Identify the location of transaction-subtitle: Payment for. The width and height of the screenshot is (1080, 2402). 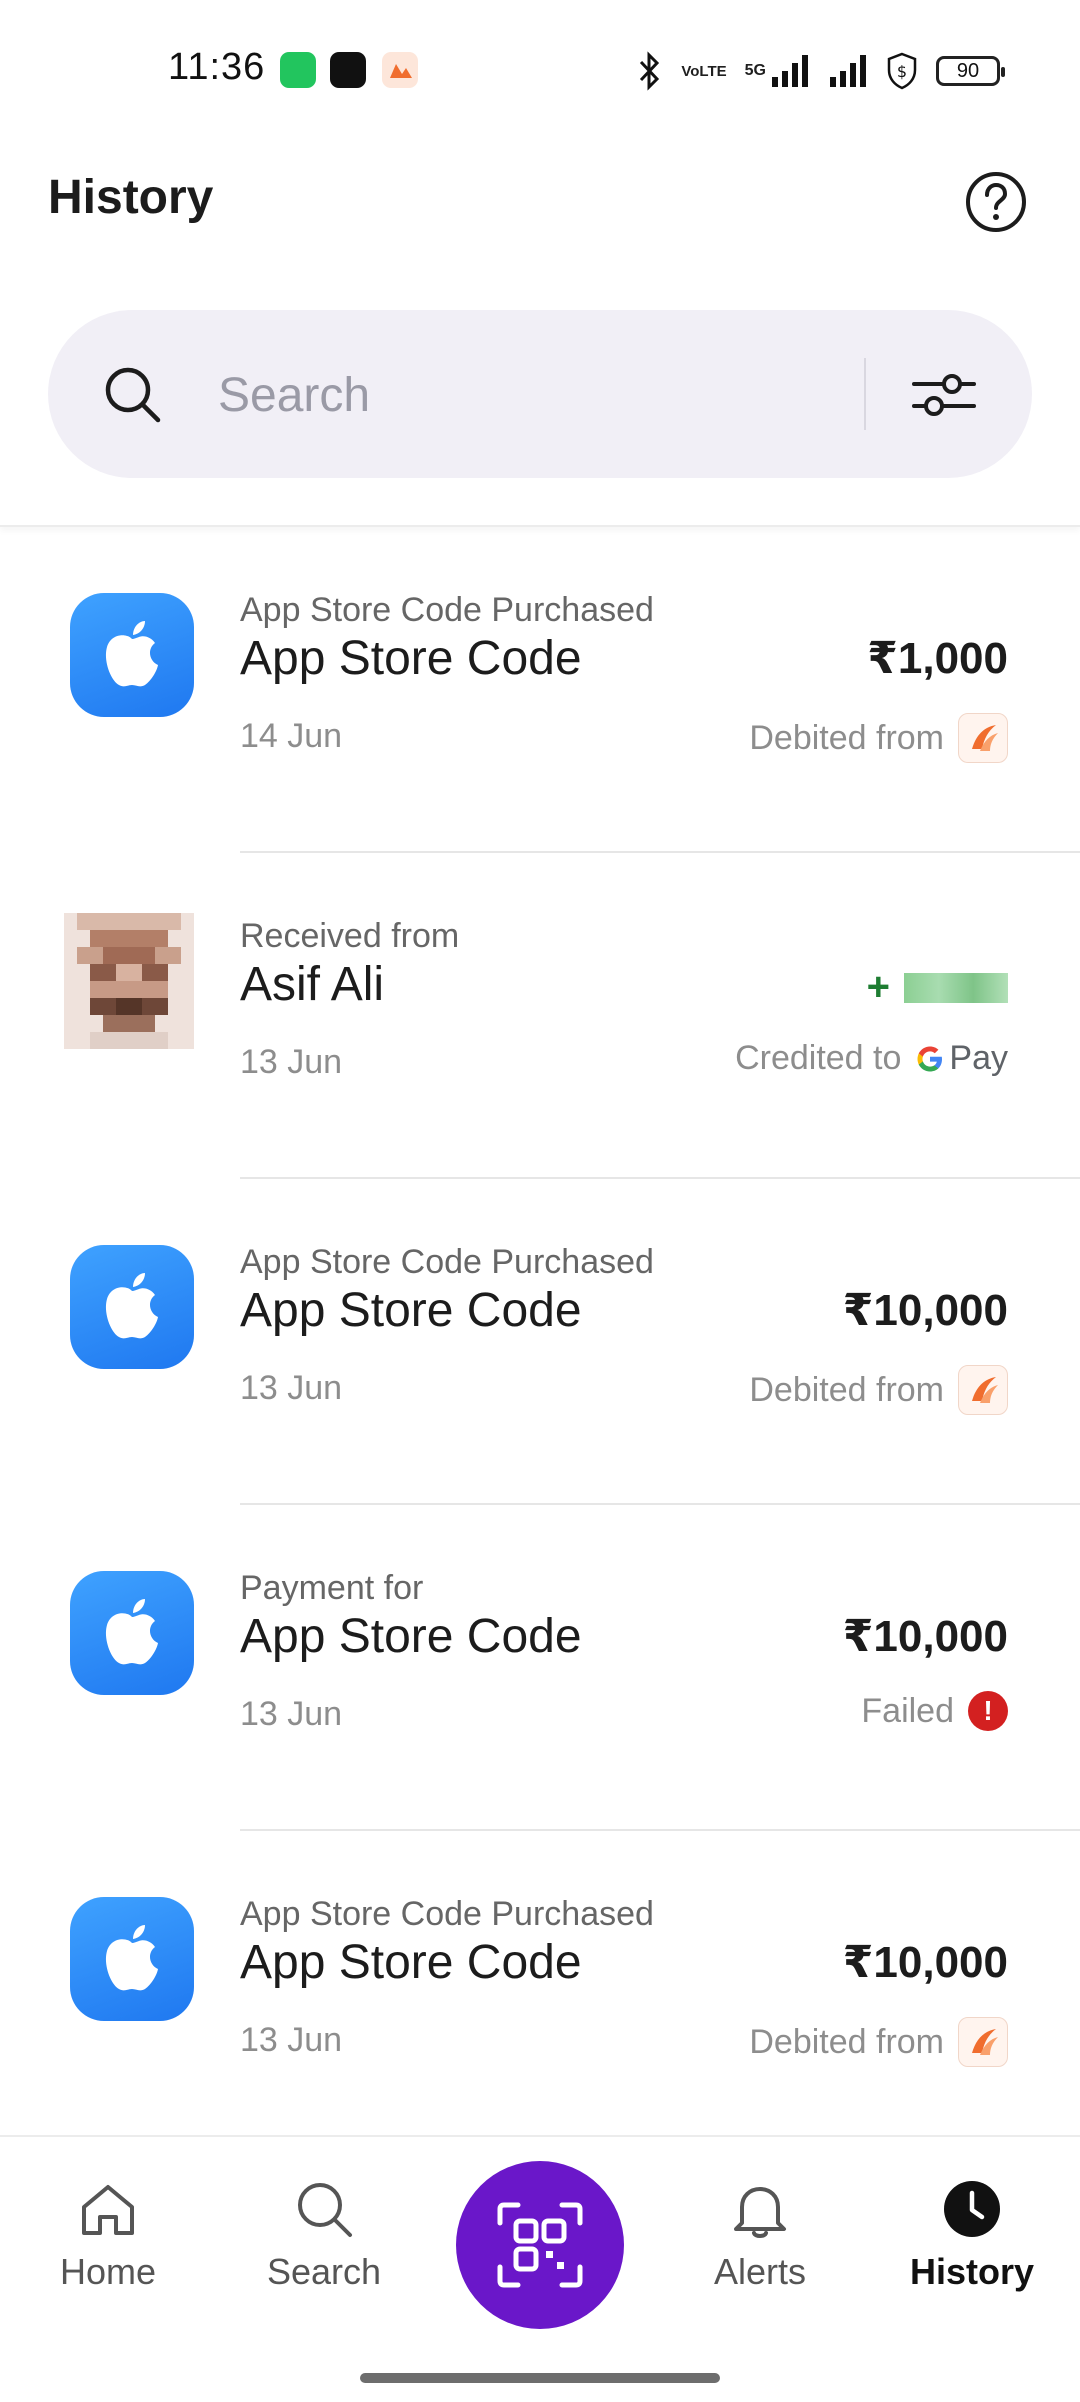
(332, 1588).